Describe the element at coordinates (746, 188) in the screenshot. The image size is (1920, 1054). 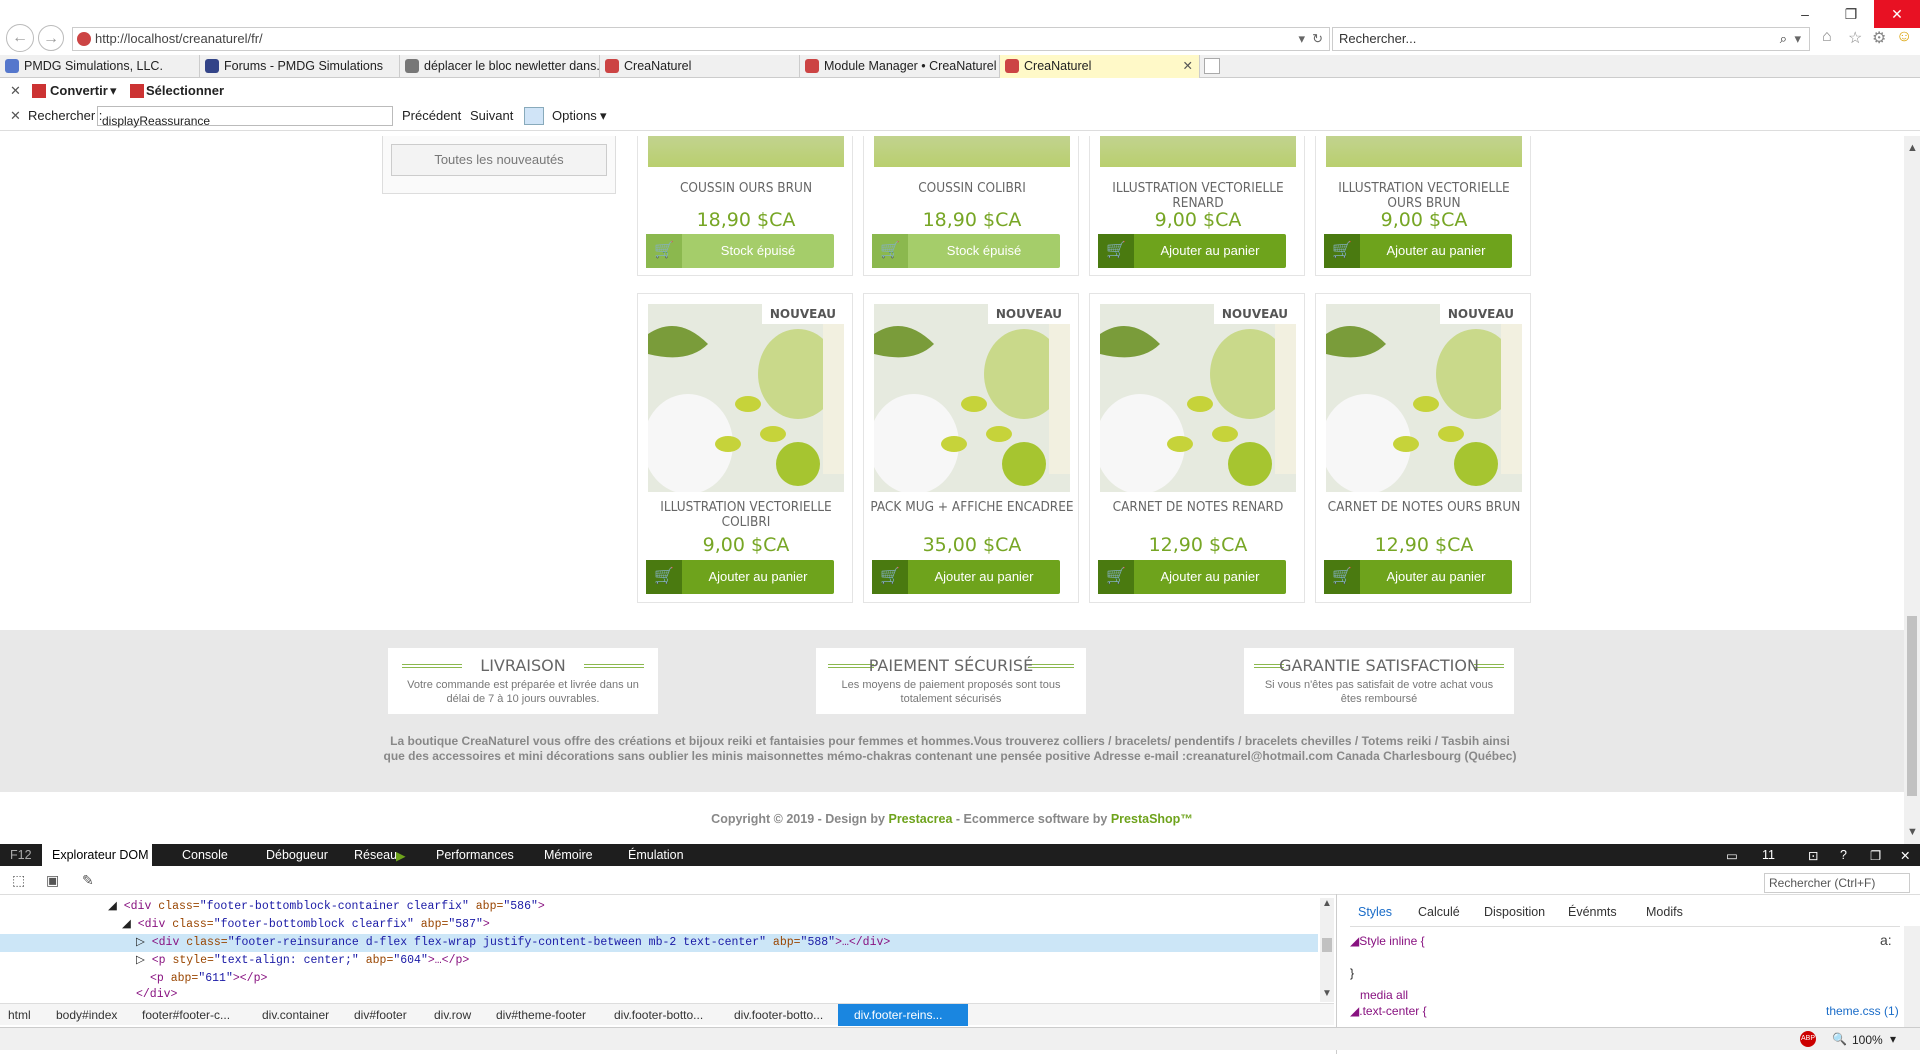
I see `product-name: COUSSIN OURS BRUN` at that location.